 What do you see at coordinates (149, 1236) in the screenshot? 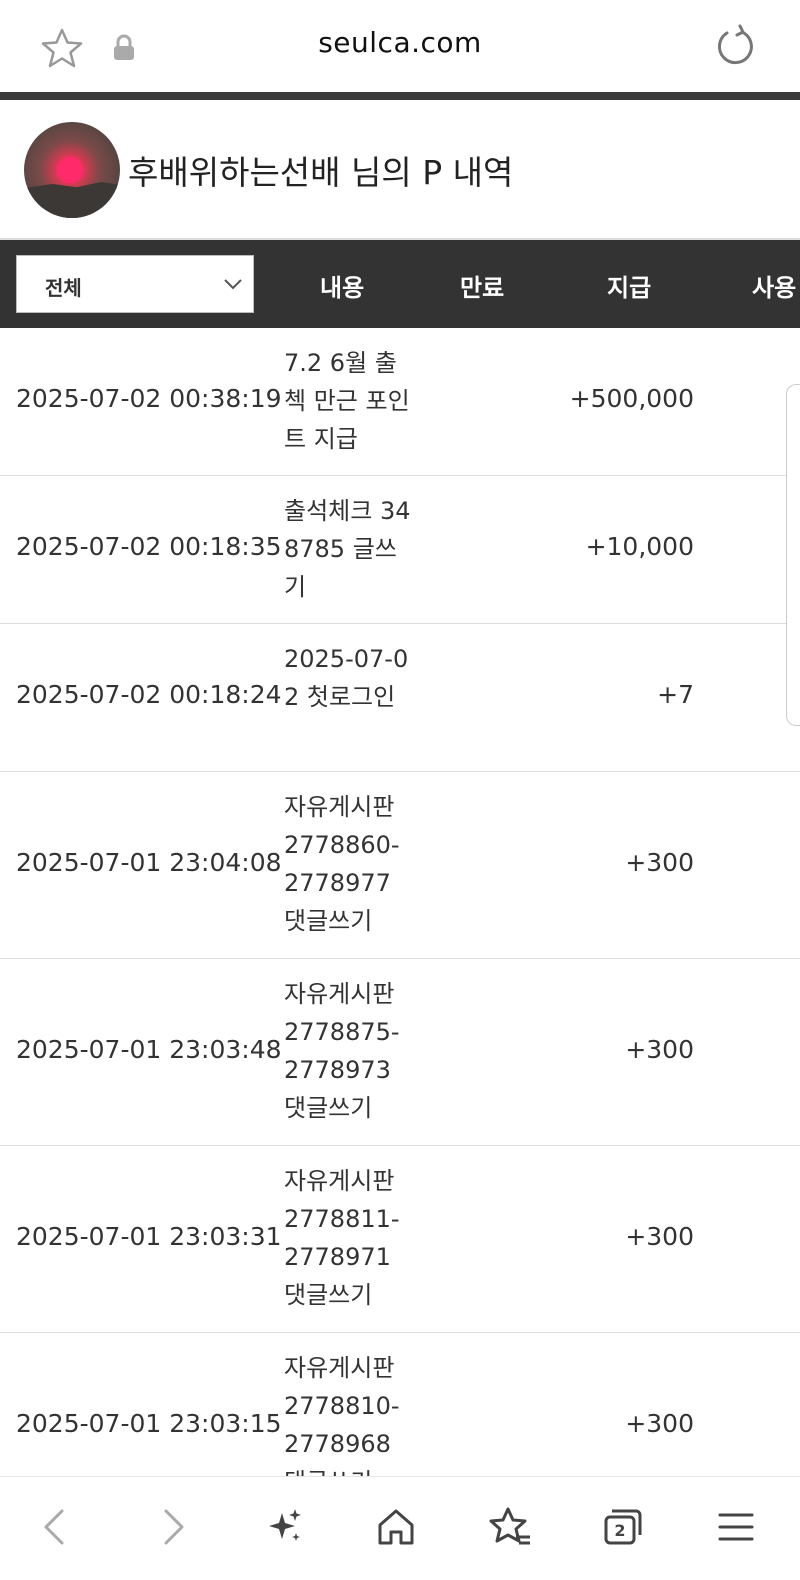
I see `row-date: 2025-07-01 23:03:31` at bounding box center [149, 1236].